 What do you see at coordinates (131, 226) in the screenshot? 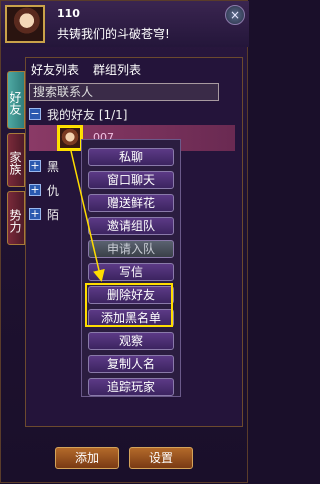
I see `menu-invite-team: 邀请组队` at bounding box center [131, 226].